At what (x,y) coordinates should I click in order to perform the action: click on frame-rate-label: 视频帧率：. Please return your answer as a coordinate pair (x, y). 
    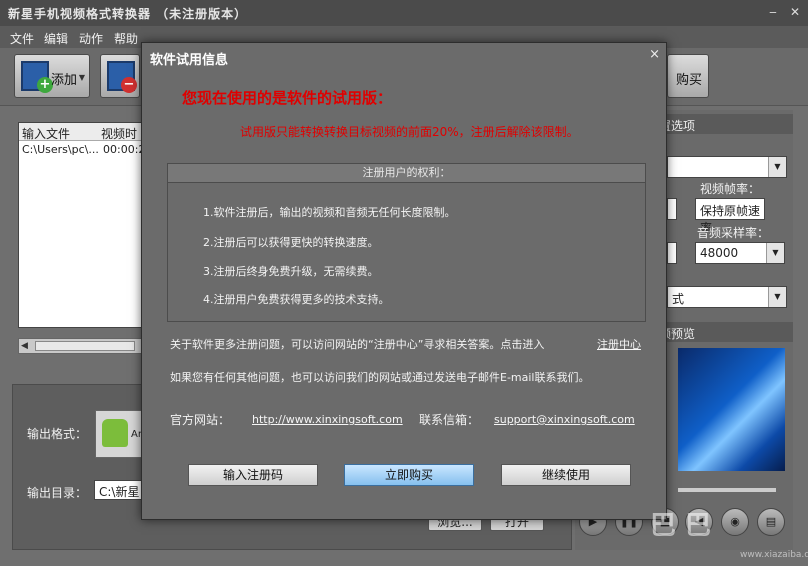
    Looking at the image, I should click on (730, 189).